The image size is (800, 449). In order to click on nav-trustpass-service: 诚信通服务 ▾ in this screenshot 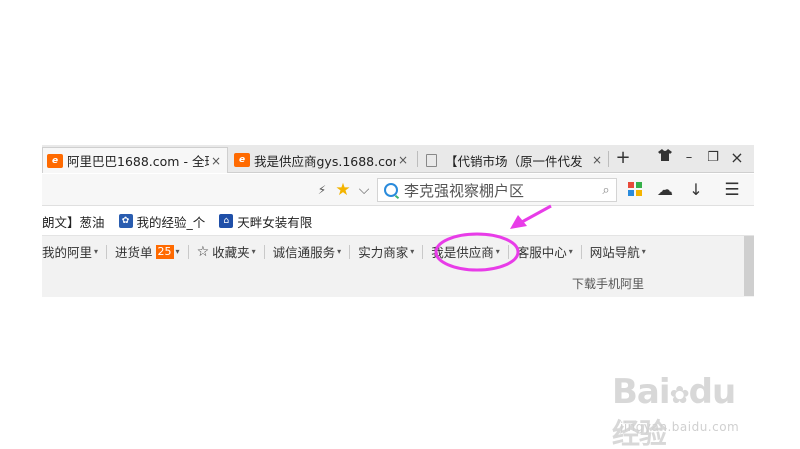, I will do `click(311, 251)`.